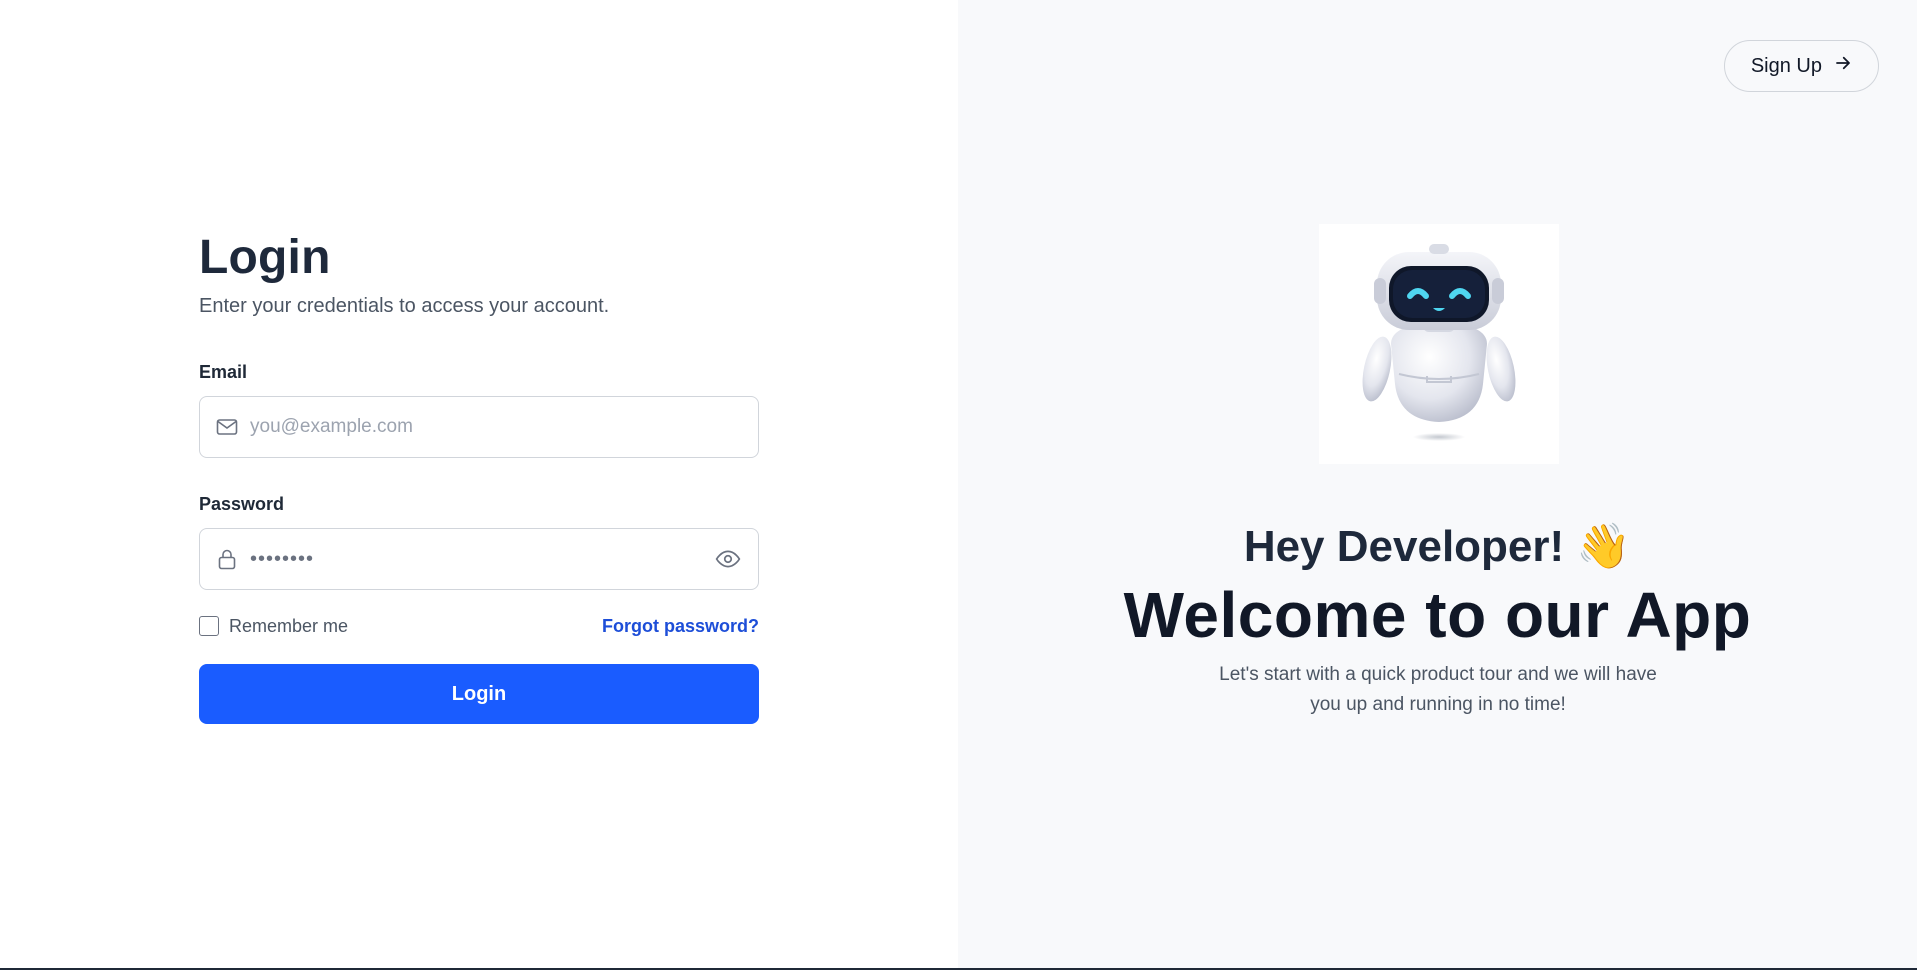 The width and height of the screenshot is (1917, 970). I want to click on arrow-right-icon, so click(1843, 66).